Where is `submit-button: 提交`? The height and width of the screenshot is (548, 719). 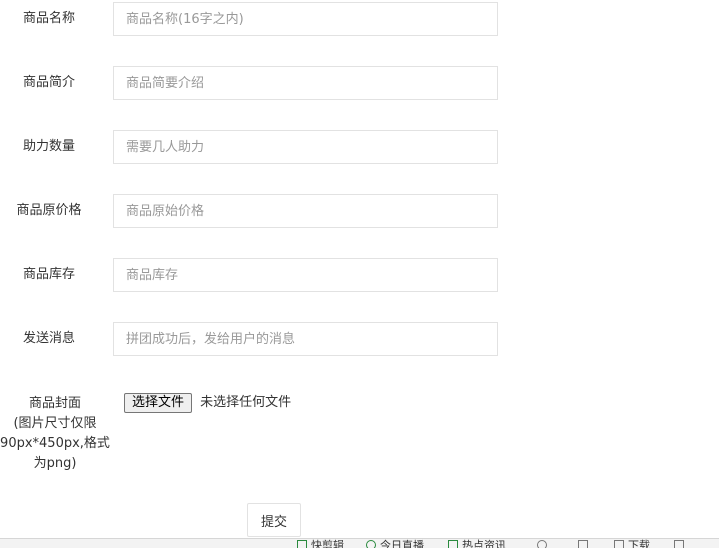 submit-button: 提交 is located at coordinates (274, 520).